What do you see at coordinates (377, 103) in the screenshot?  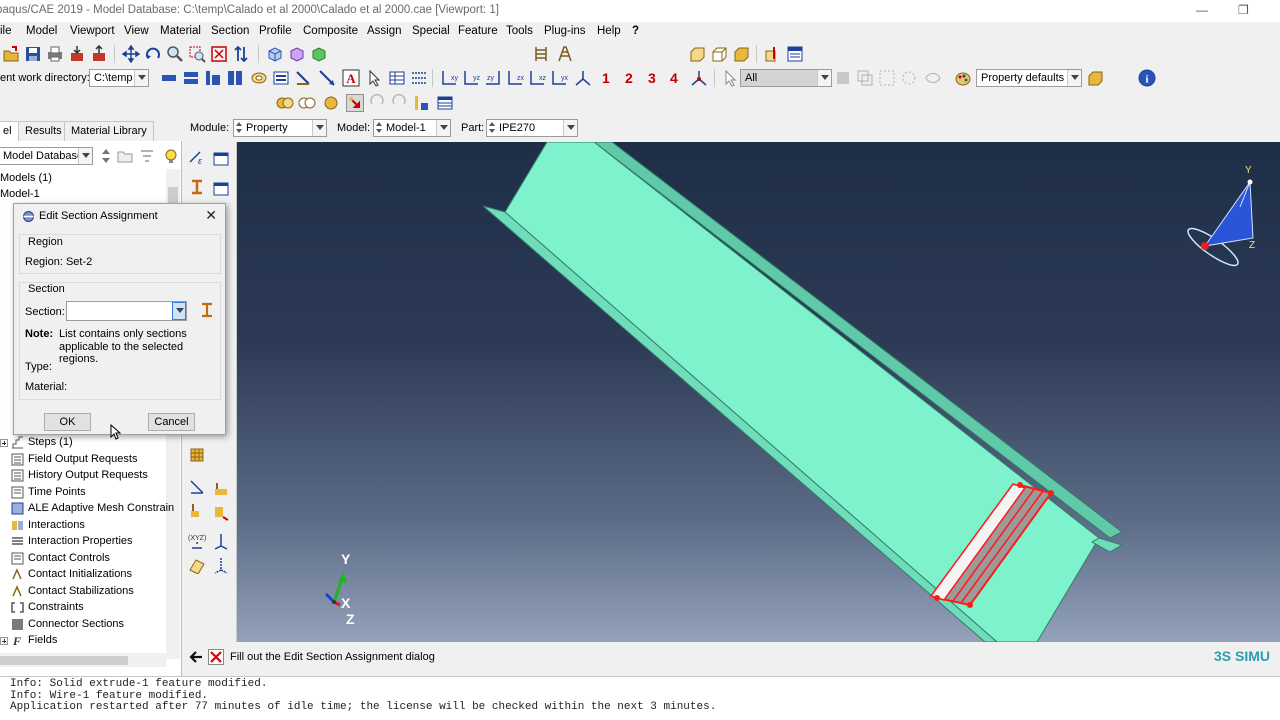 I see `undo-icon` at bounding box center [377, 103].